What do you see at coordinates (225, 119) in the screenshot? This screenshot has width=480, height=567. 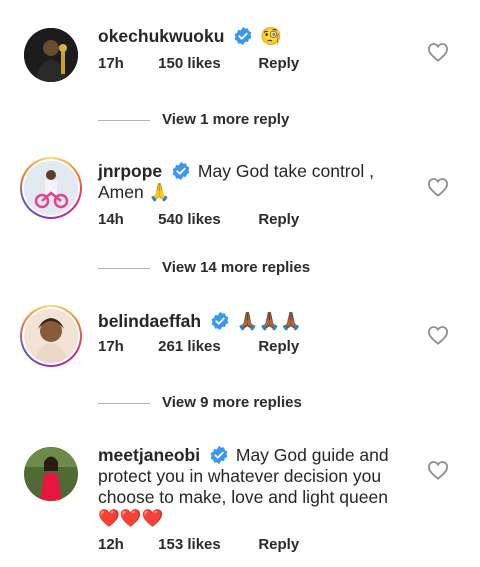 I see `view-replies-label: View 1 more reply` at bounding box center [225, 119].